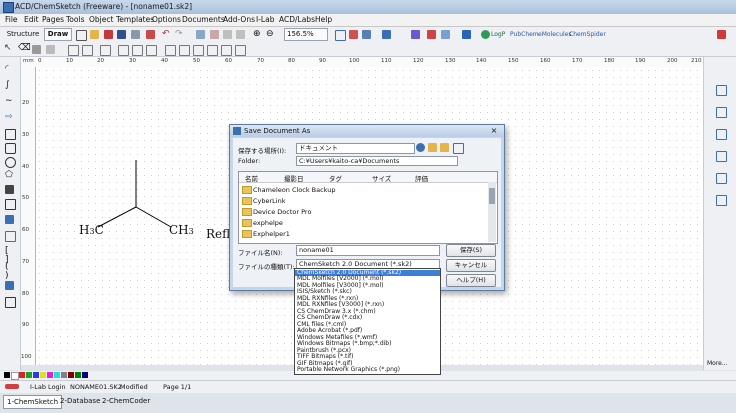 This screenshot has height=413, width=736. I want to click on menu-file: File, so click(11, 19).